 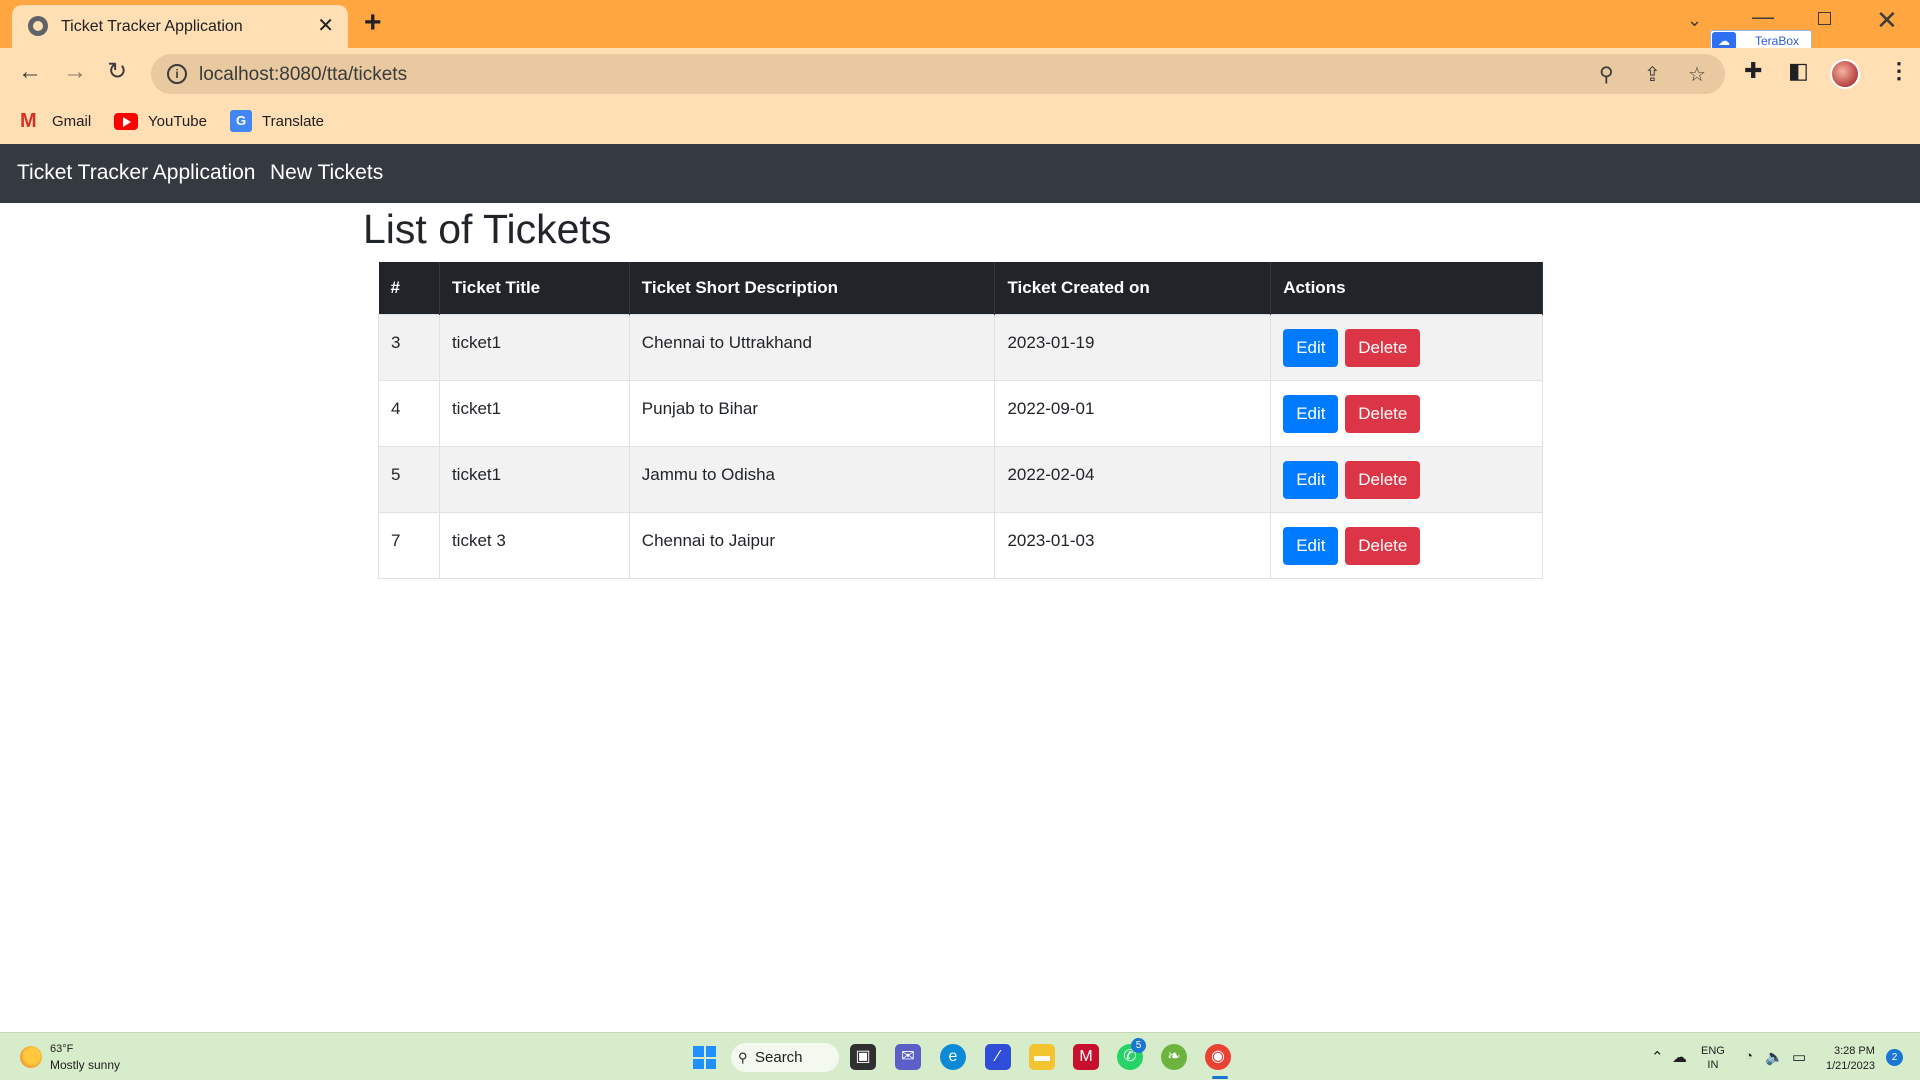 I want to click on teams-chat-icon: ✉, so click(x=908, y=1057).